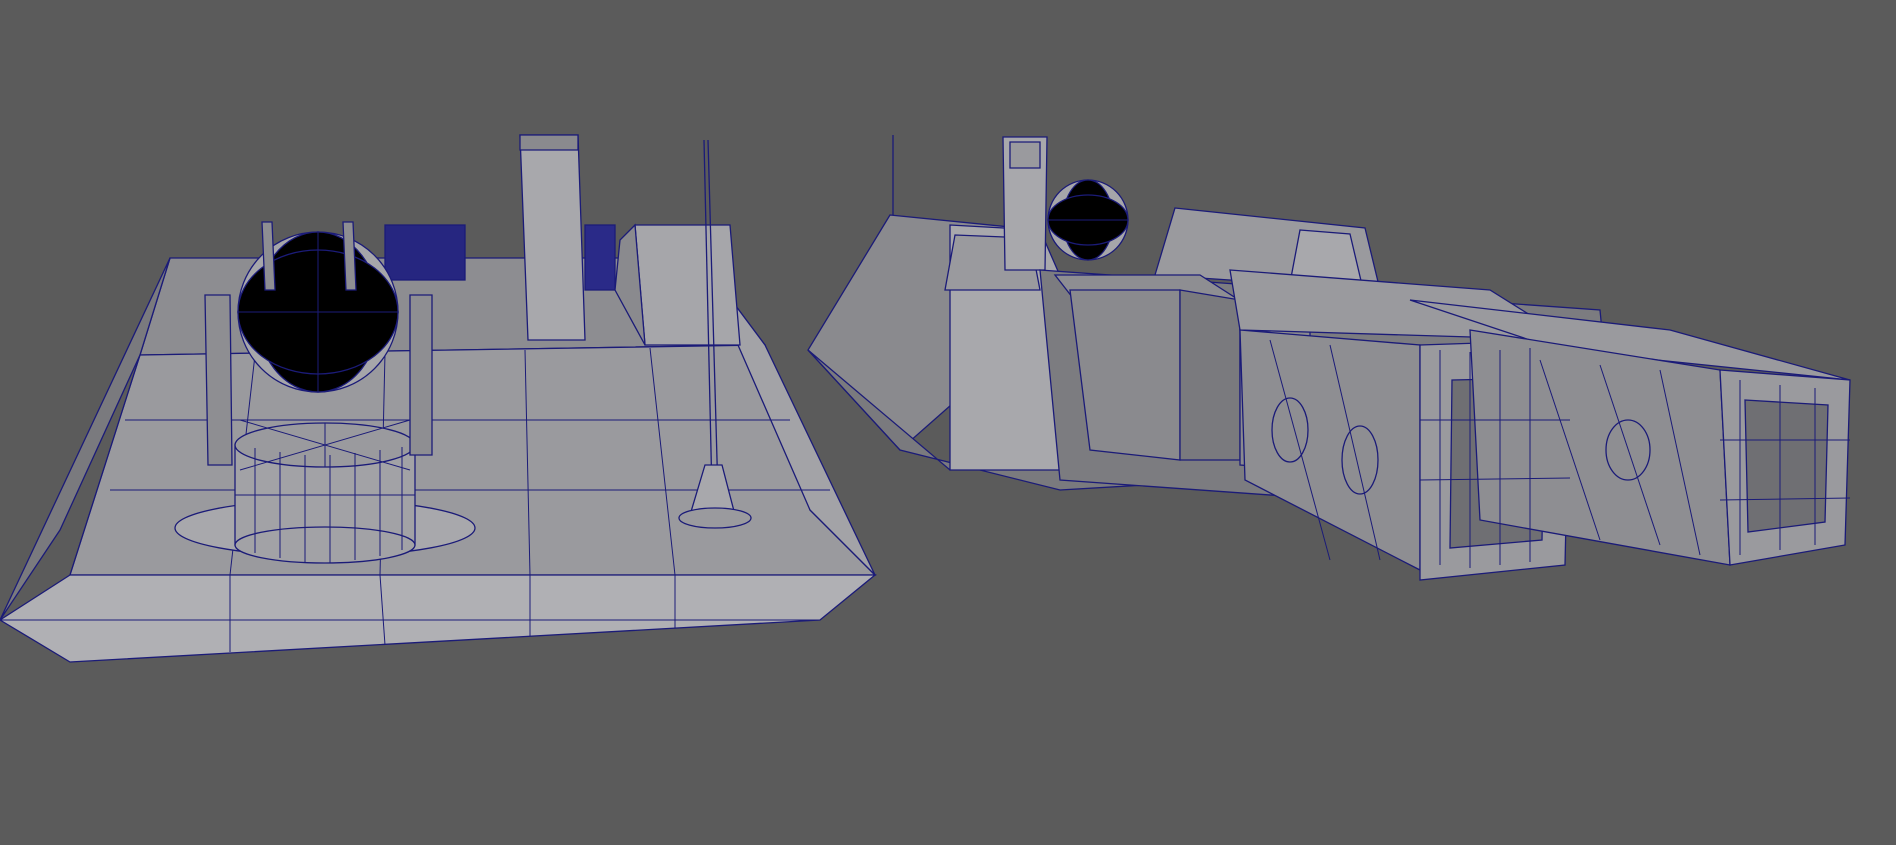 Image resolution: width=1896 pixels, height=845 pixels. What do you see at coordinates (549, 142) in the screenshot?
I see `tall-block-top` at bounding box center [549, 142].